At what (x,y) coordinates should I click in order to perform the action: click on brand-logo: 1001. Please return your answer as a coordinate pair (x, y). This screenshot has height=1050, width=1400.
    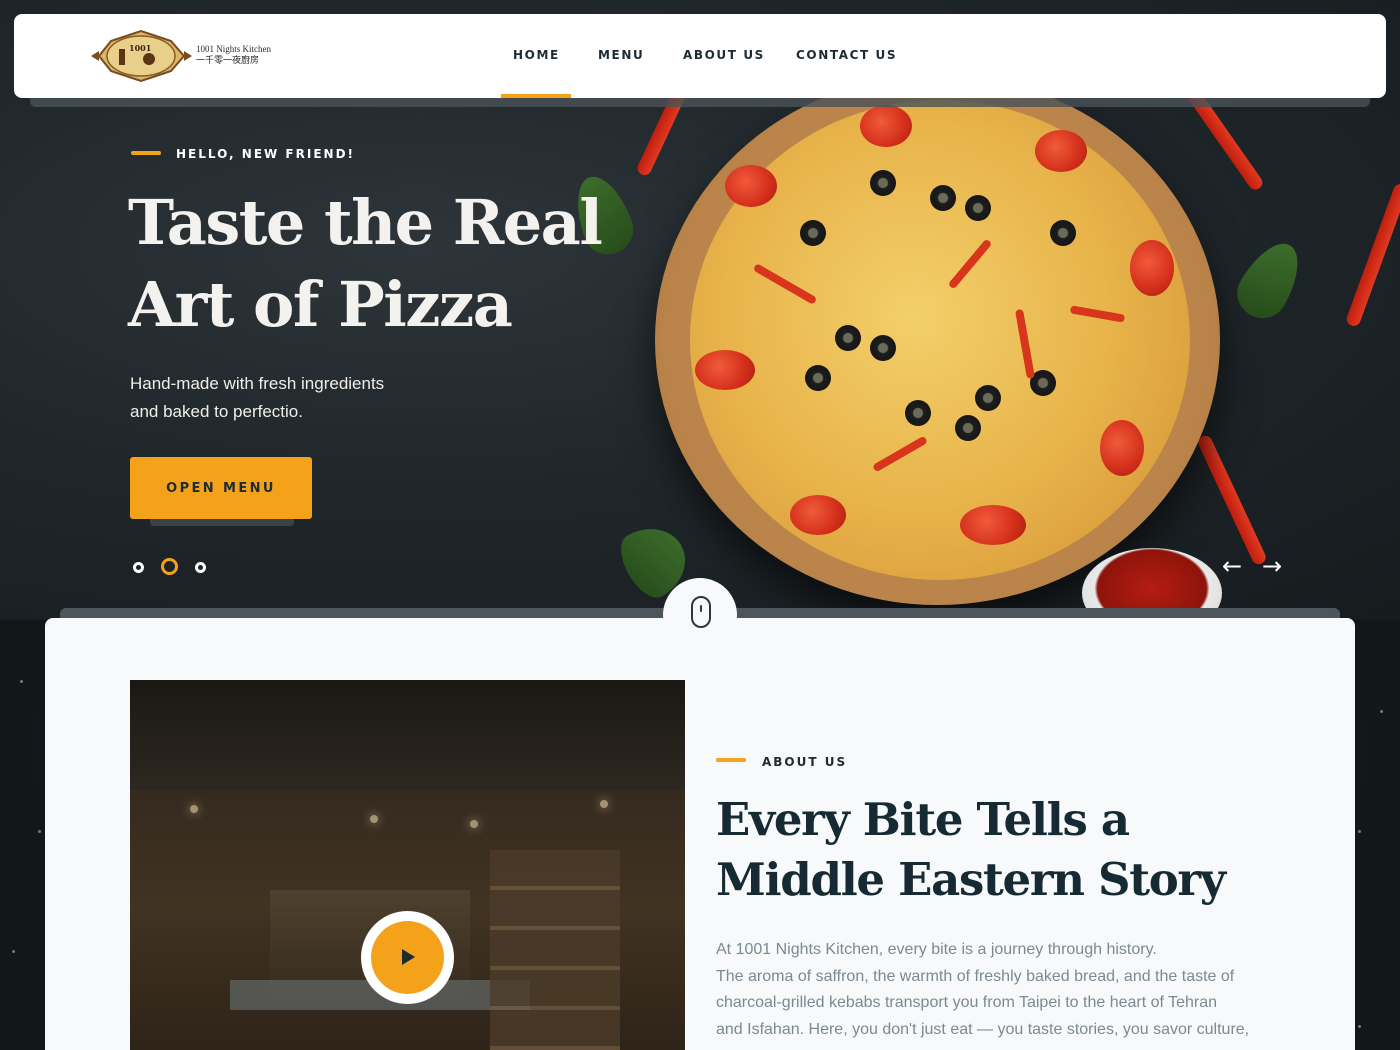
    Looking at the image, I should click on (141, 56).